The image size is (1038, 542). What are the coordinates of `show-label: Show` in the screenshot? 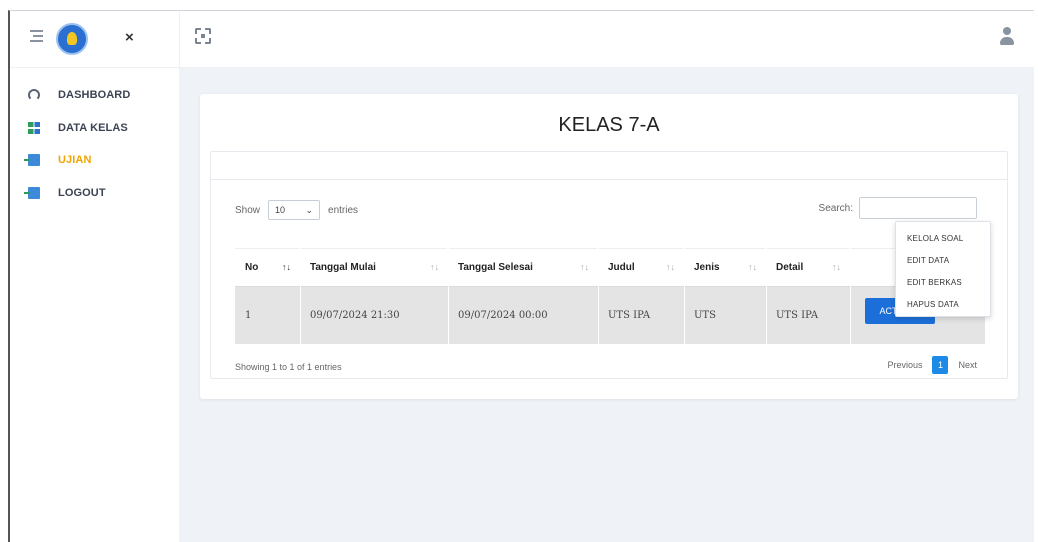 It's located at (248, 210).